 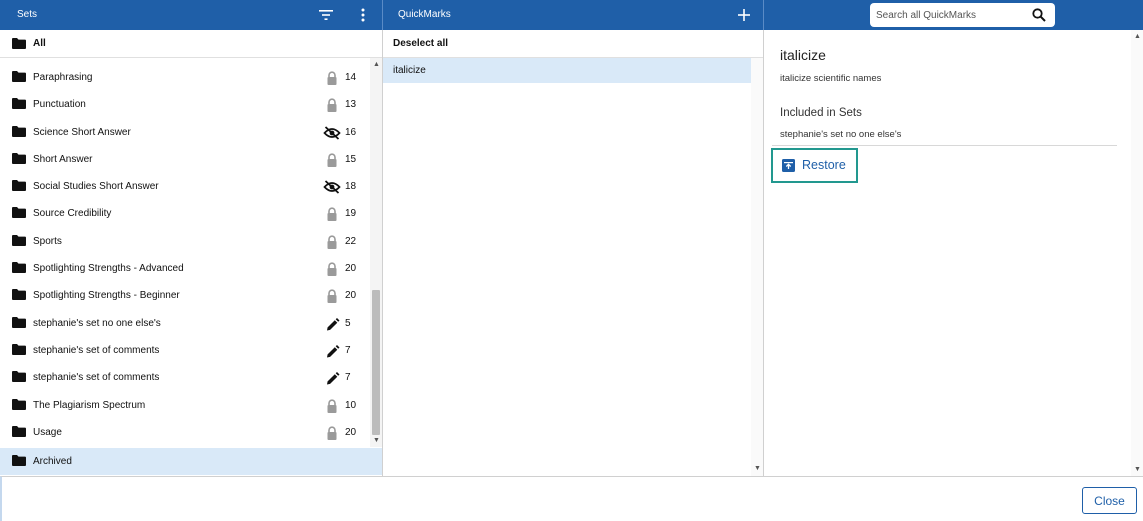 What do you see at coordinates (27, 14) in the screenshot?
I see `sets-panel-title: Sets` at bounding box center [27, 14].